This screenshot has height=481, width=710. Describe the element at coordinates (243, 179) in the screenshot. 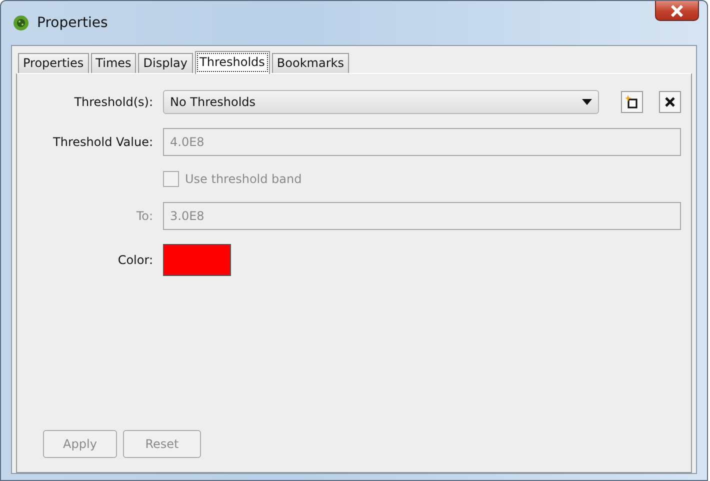

I see `checkbox-label: Use threshold band` at that location.